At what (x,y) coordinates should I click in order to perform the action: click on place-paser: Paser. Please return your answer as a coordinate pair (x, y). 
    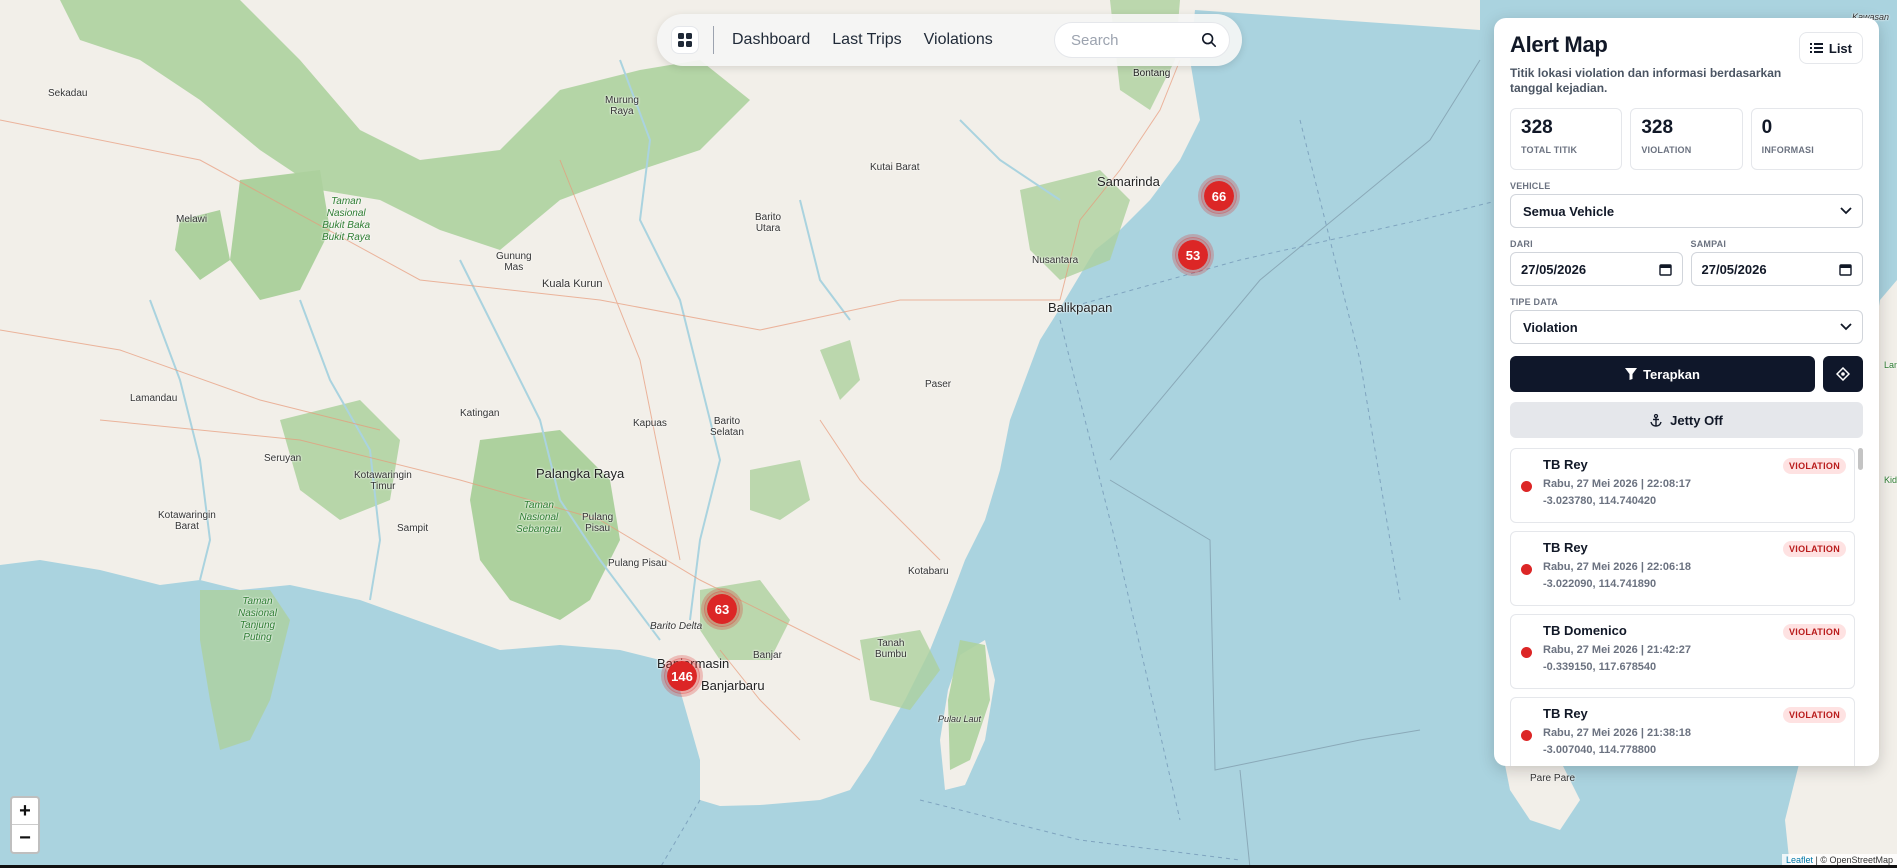
    Looking at the image, I should click on (938, 384).